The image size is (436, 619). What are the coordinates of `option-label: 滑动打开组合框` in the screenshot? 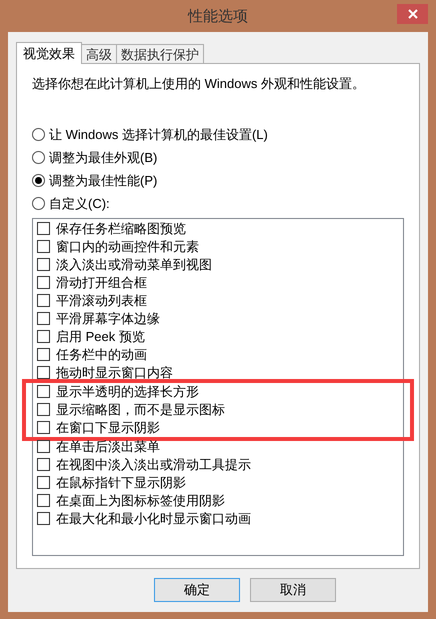 It's located at (101, 283).